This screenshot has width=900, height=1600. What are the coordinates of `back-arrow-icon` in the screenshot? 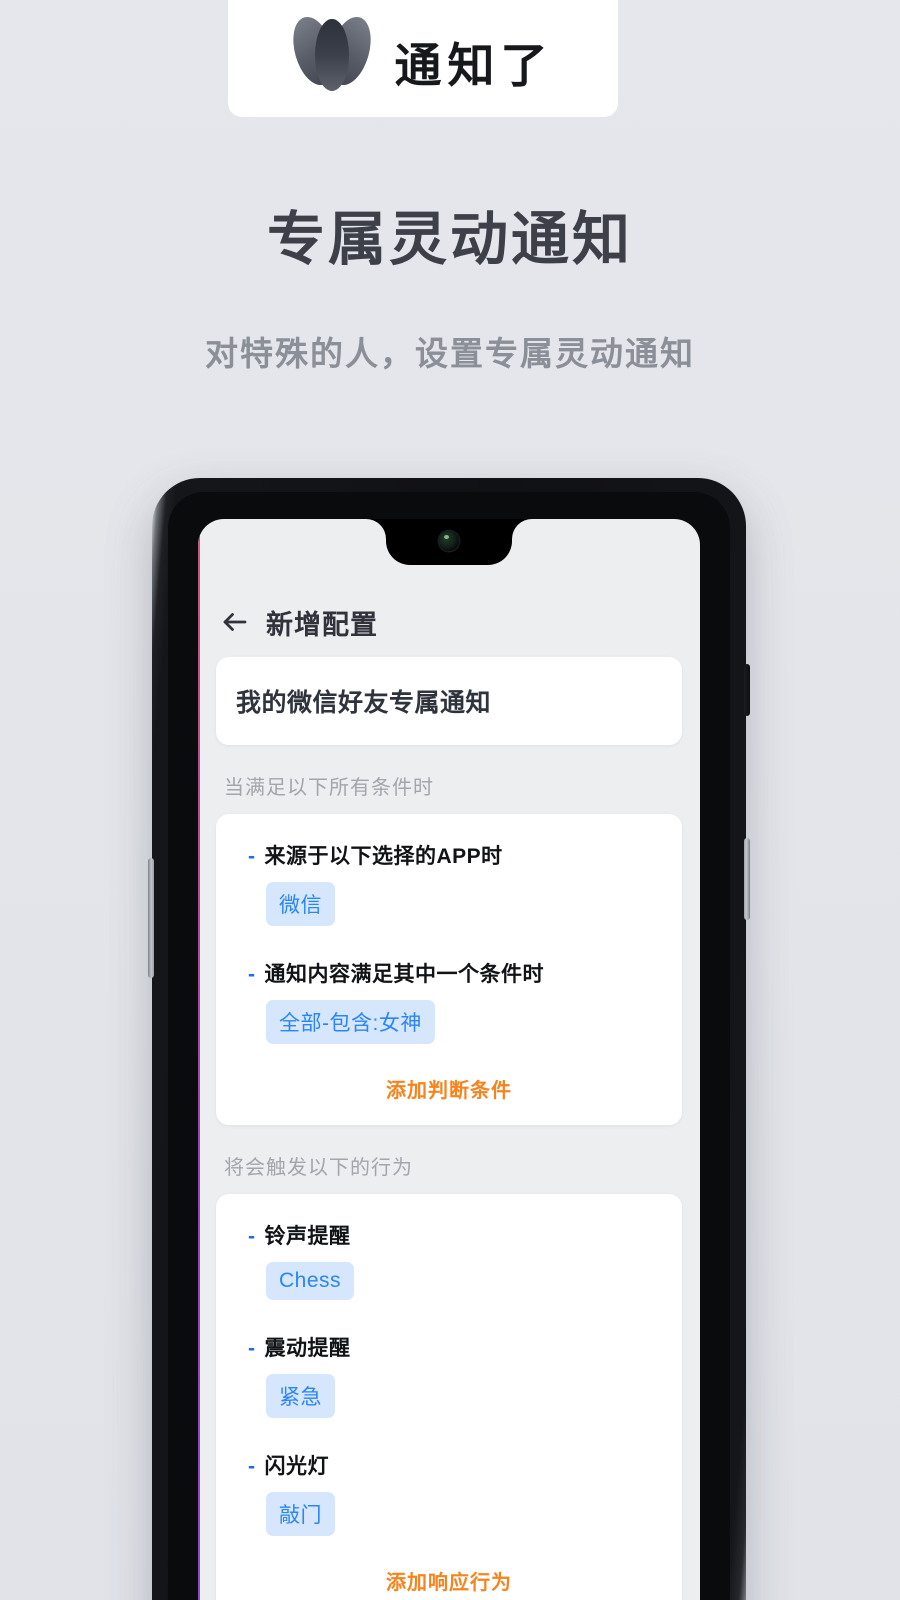 It's located at (235, 622).